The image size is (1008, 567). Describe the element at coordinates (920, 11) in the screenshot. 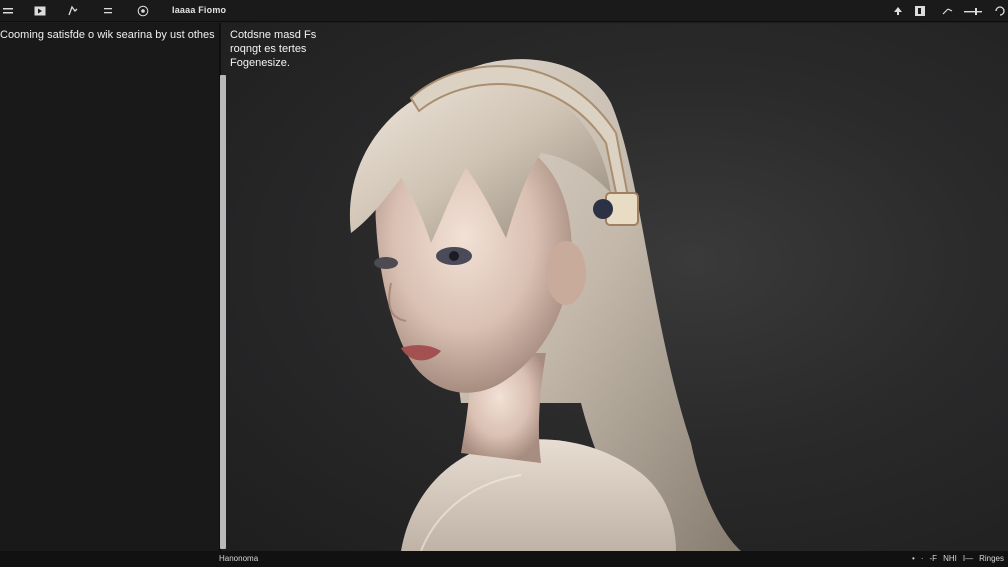

I see `panel-icon` at that location.